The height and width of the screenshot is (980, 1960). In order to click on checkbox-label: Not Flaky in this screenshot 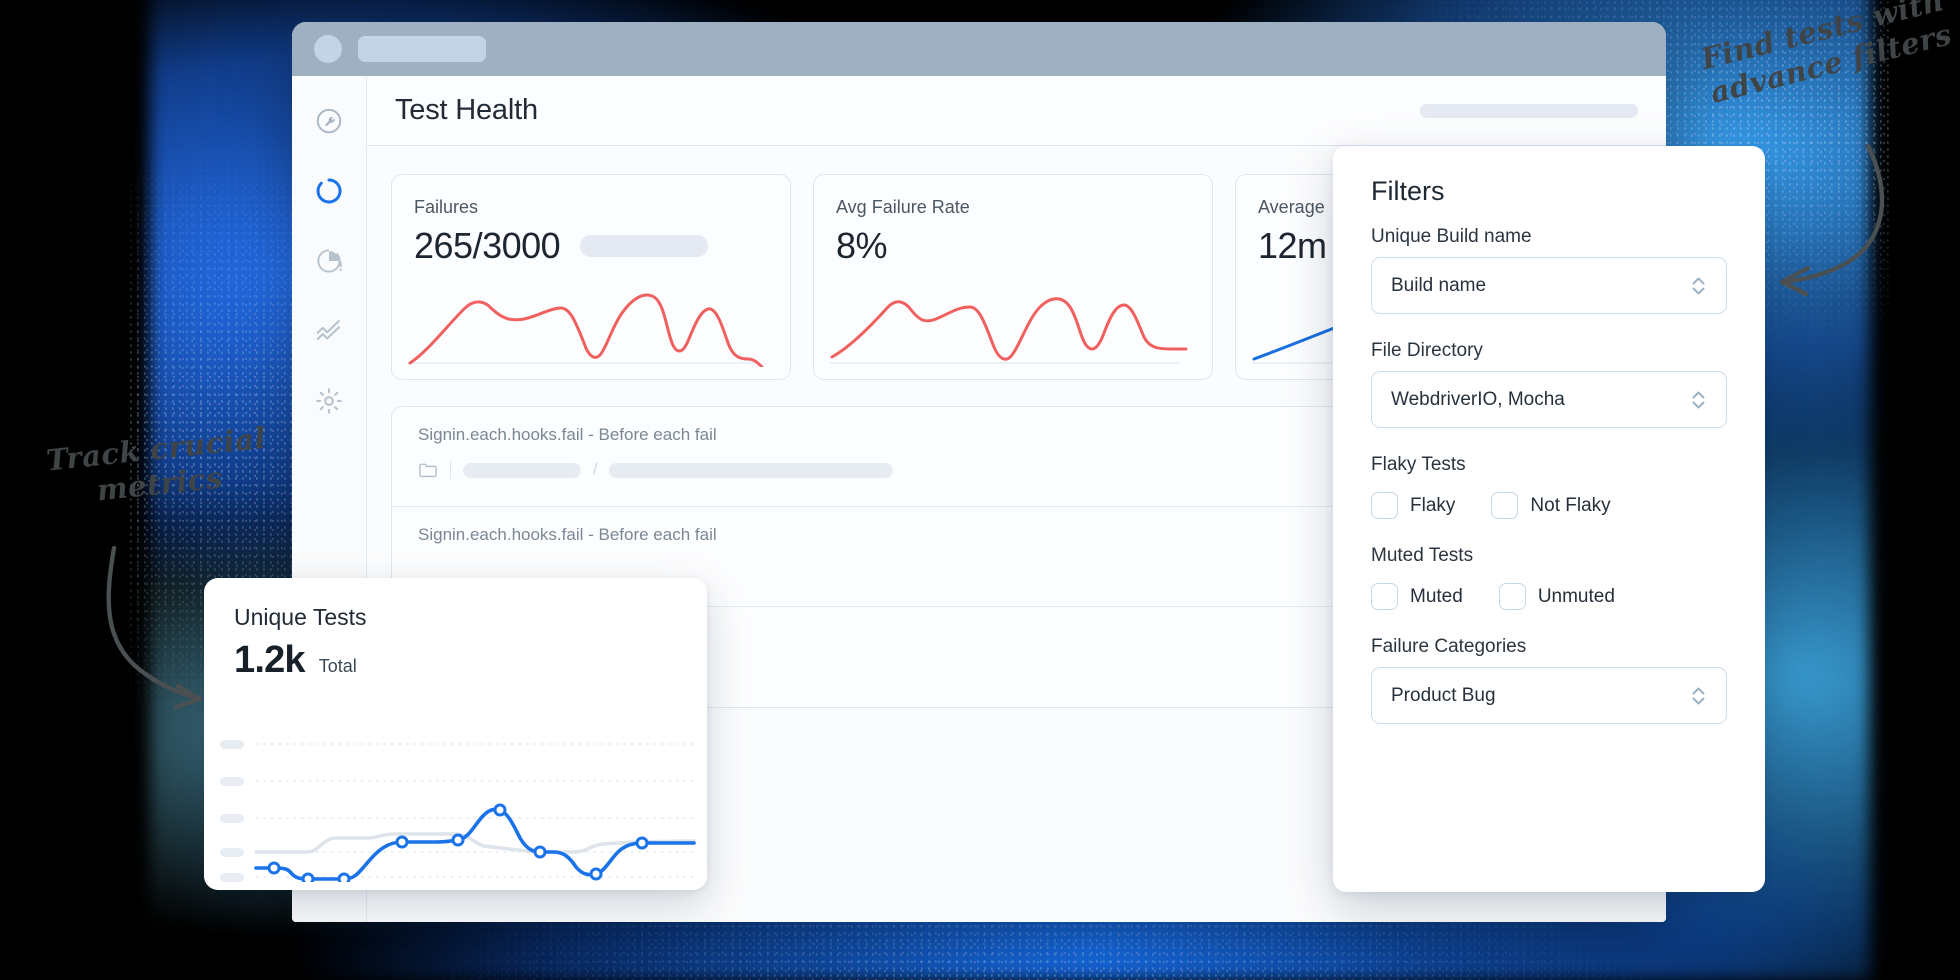, I will do `click(1570, 505)`.